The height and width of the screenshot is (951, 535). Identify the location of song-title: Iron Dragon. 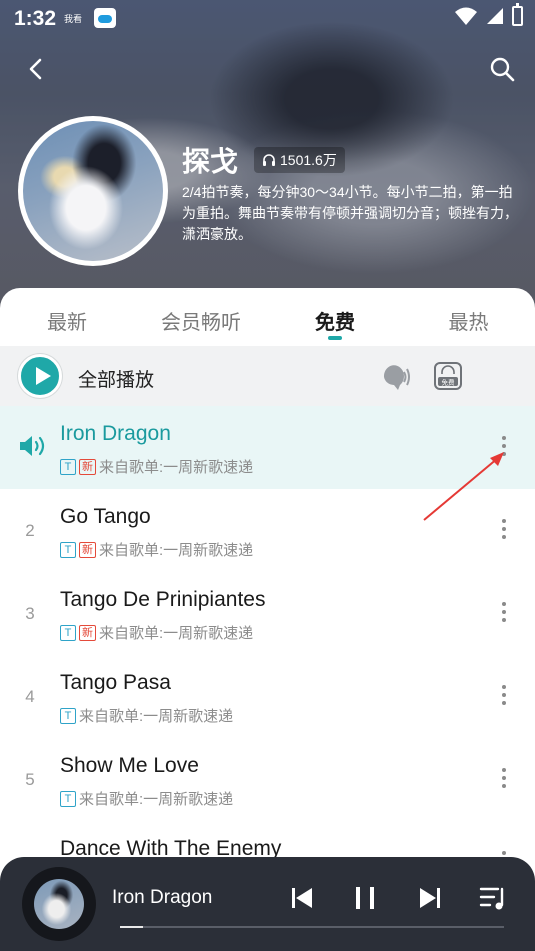
(115, 433).